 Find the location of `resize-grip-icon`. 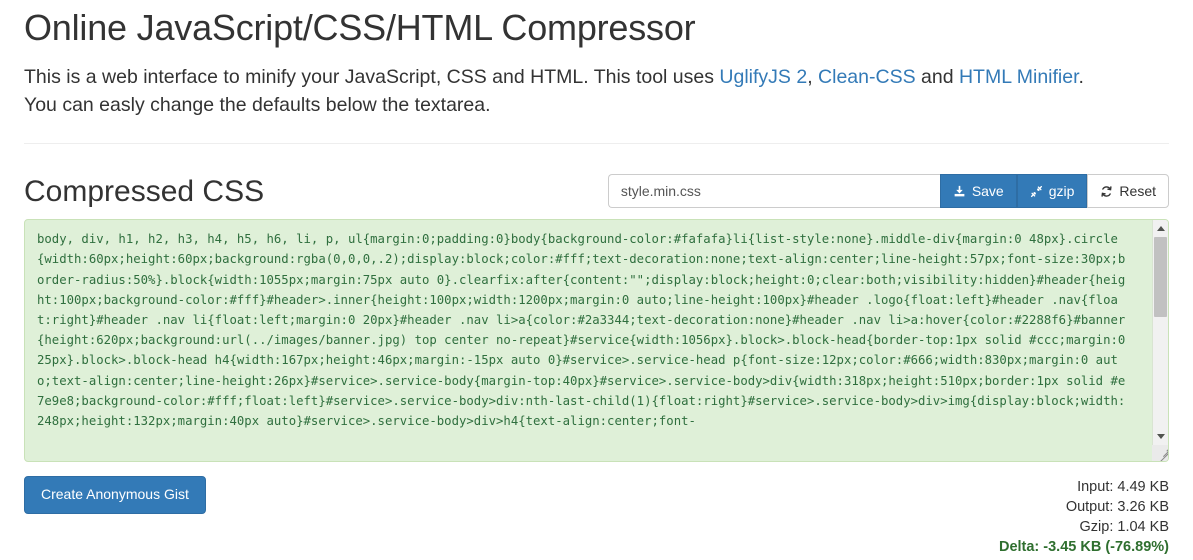

resize-grip-icon is located at coordinates (1160, 453).